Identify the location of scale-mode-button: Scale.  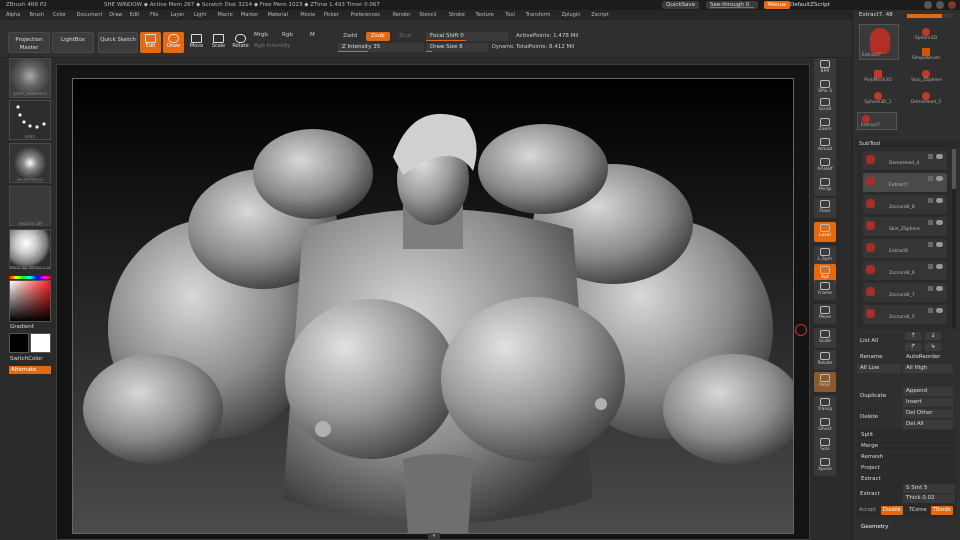
(218, 42).